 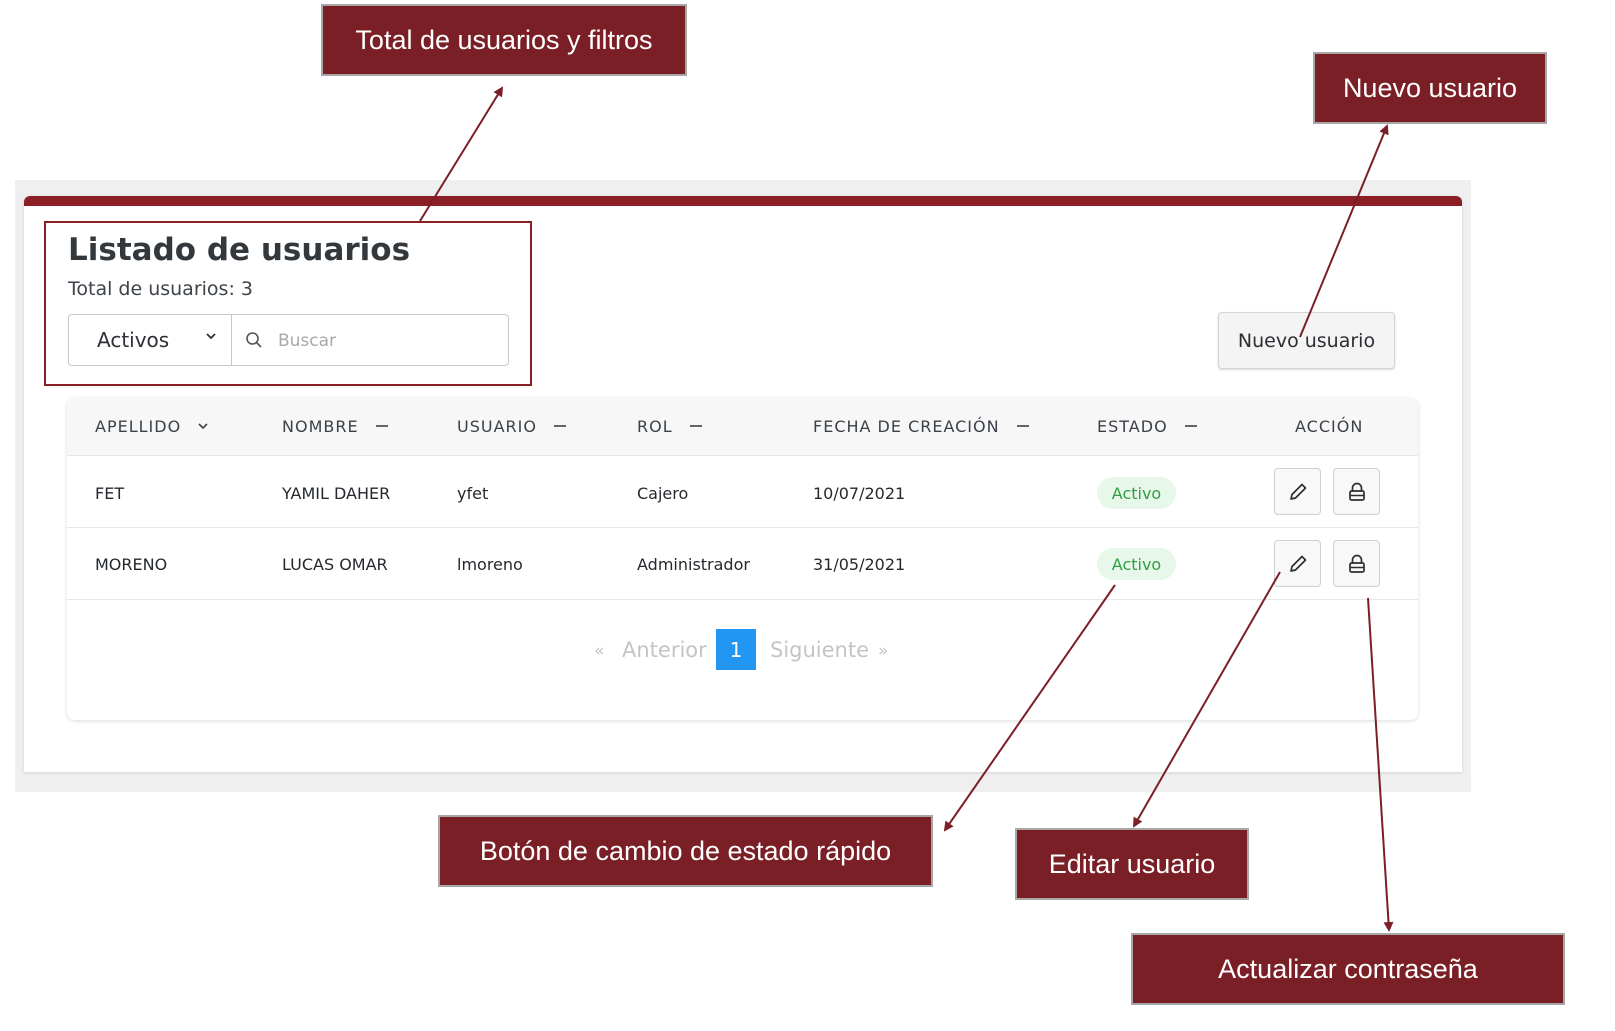 I want to click on arrow-new-user, so click(x=1344, y=231).